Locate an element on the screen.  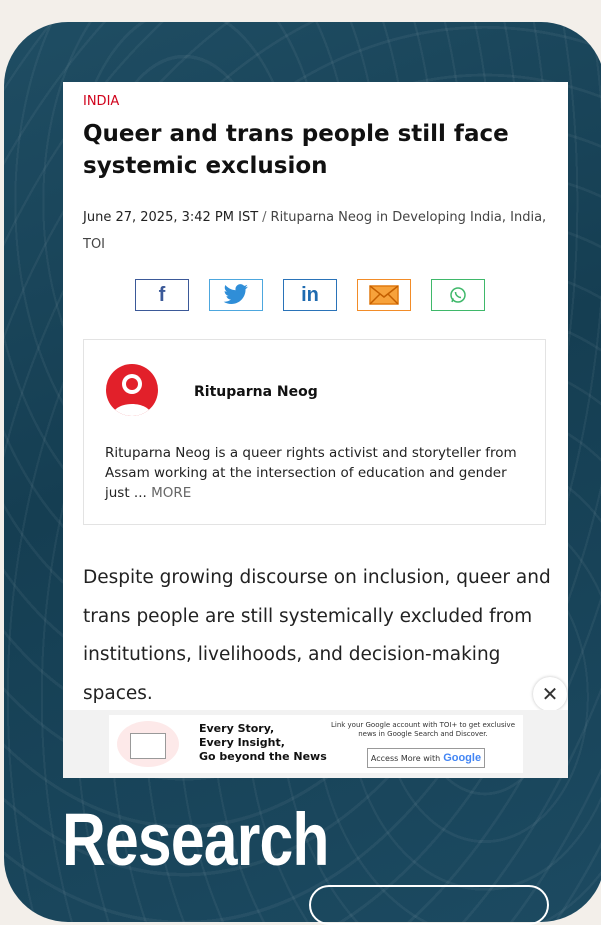
facebook-icon: f is located at coordinates (162, 294).